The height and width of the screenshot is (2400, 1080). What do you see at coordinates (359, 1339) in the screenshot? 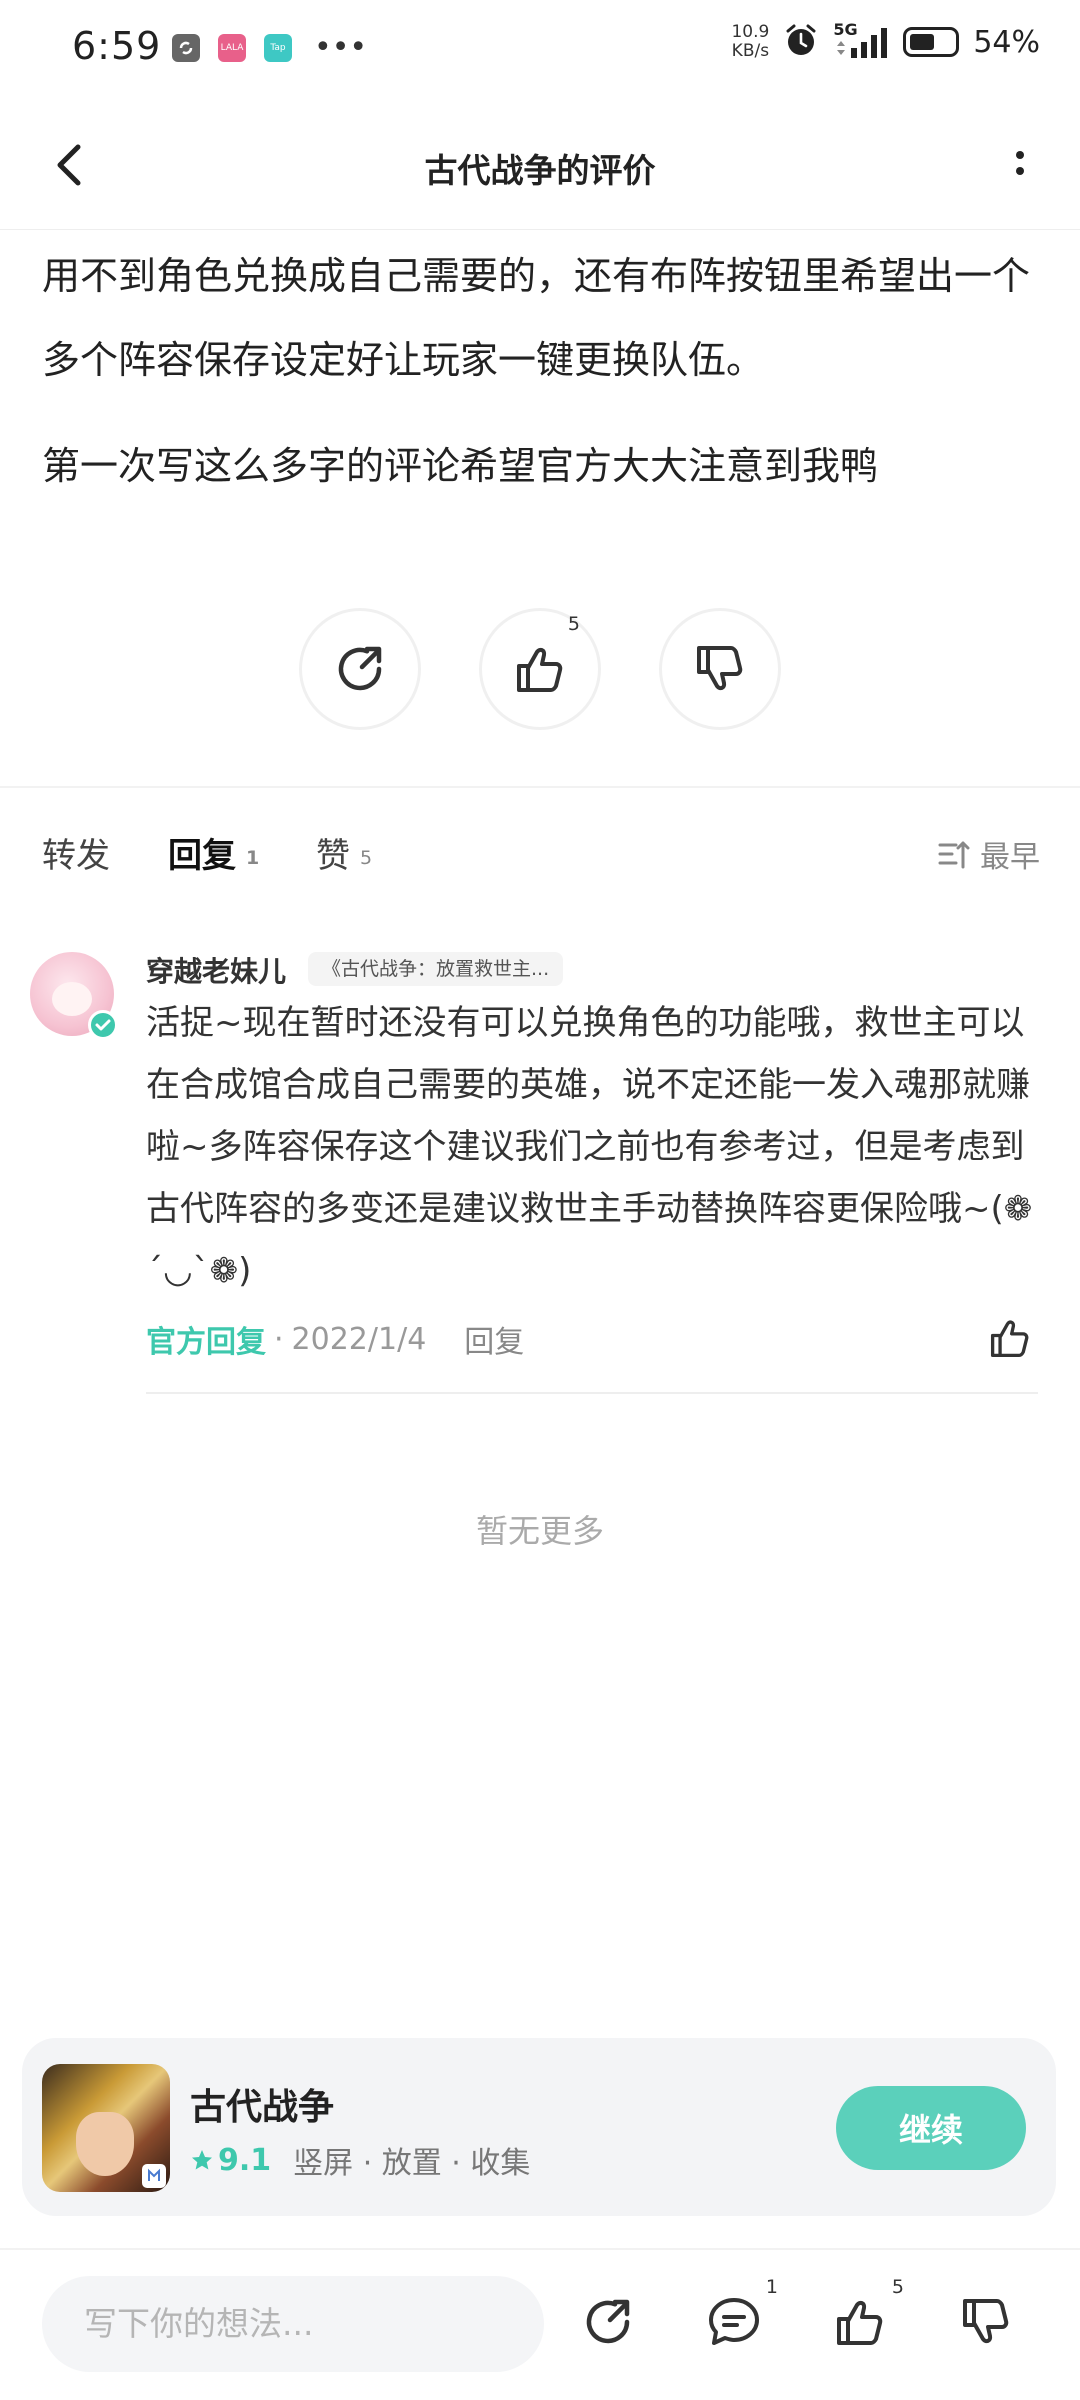
I see `reply-date: 2022/1/4` at bounding box center [359, 1339].